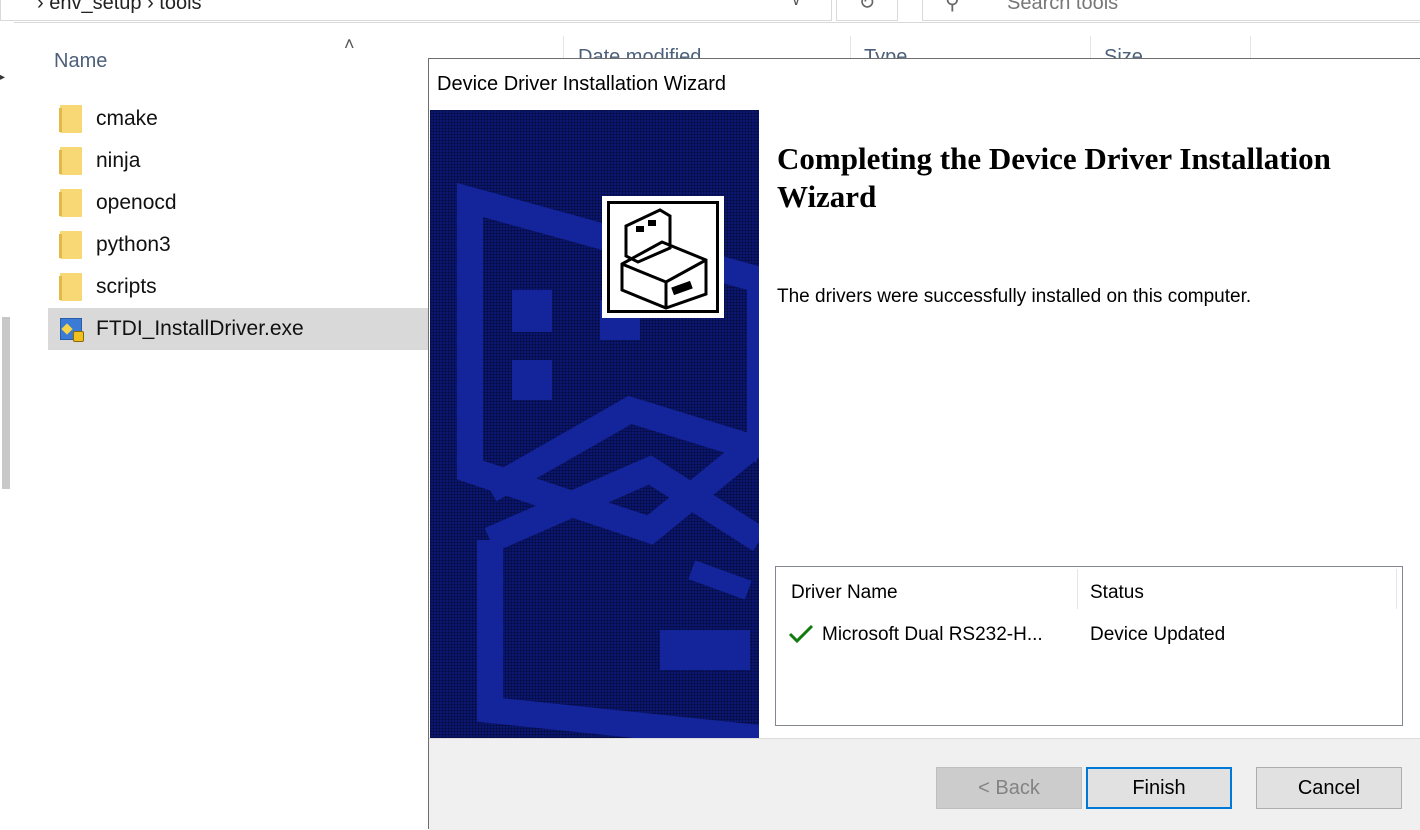 Image resolution: width=1420 pixels, height=830 pixels. What do you see at coordinates (924, 784) in the screenshot?
I see `wizard-footer: < Back Finish Cancel` at bounding box center [924, 784].